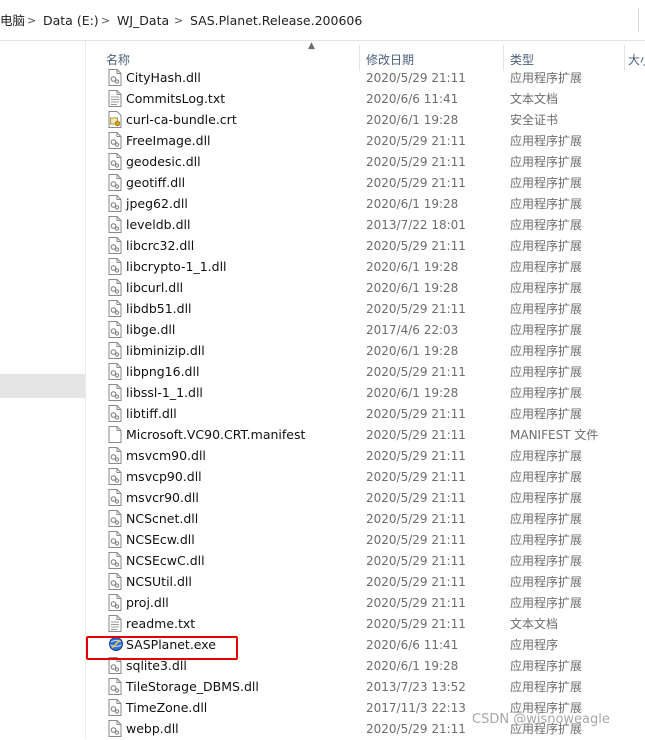 Image resolution: width=645 pixels, height=740 pixels. What do you see at coordinates (365, 455) in the screenshot?
I see `file-row: msvcm90.dll 2020/5/29 21:11 应用程序扩展` at bounding box center [365, 455].